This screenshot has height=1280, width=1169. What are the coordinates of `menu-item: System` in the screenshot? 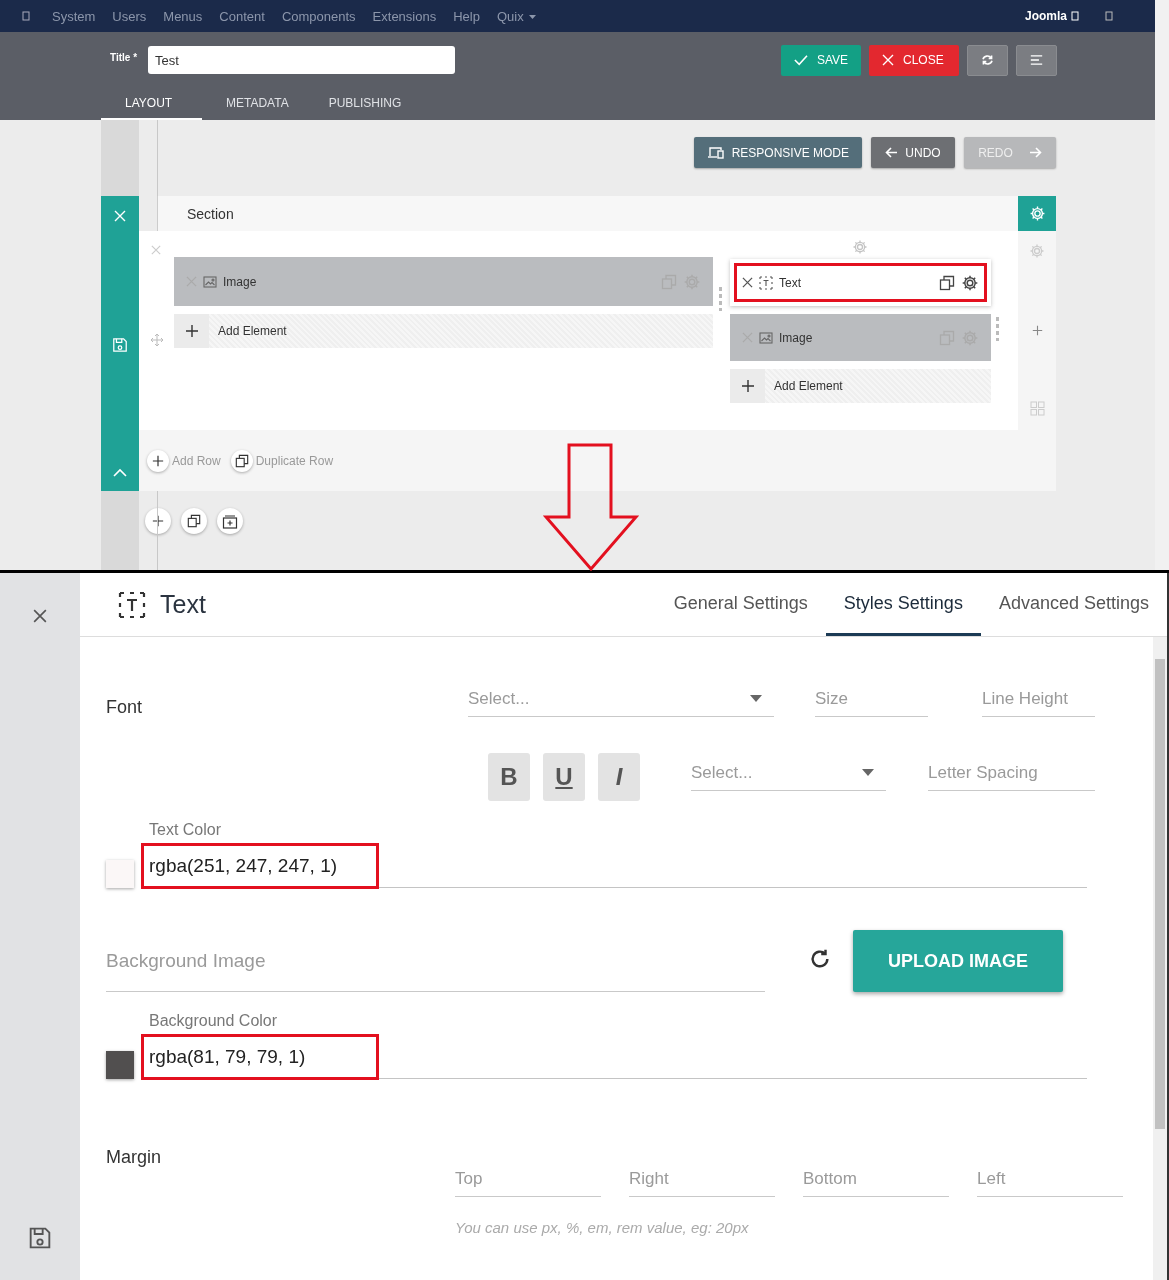 It's located at (74, 16).